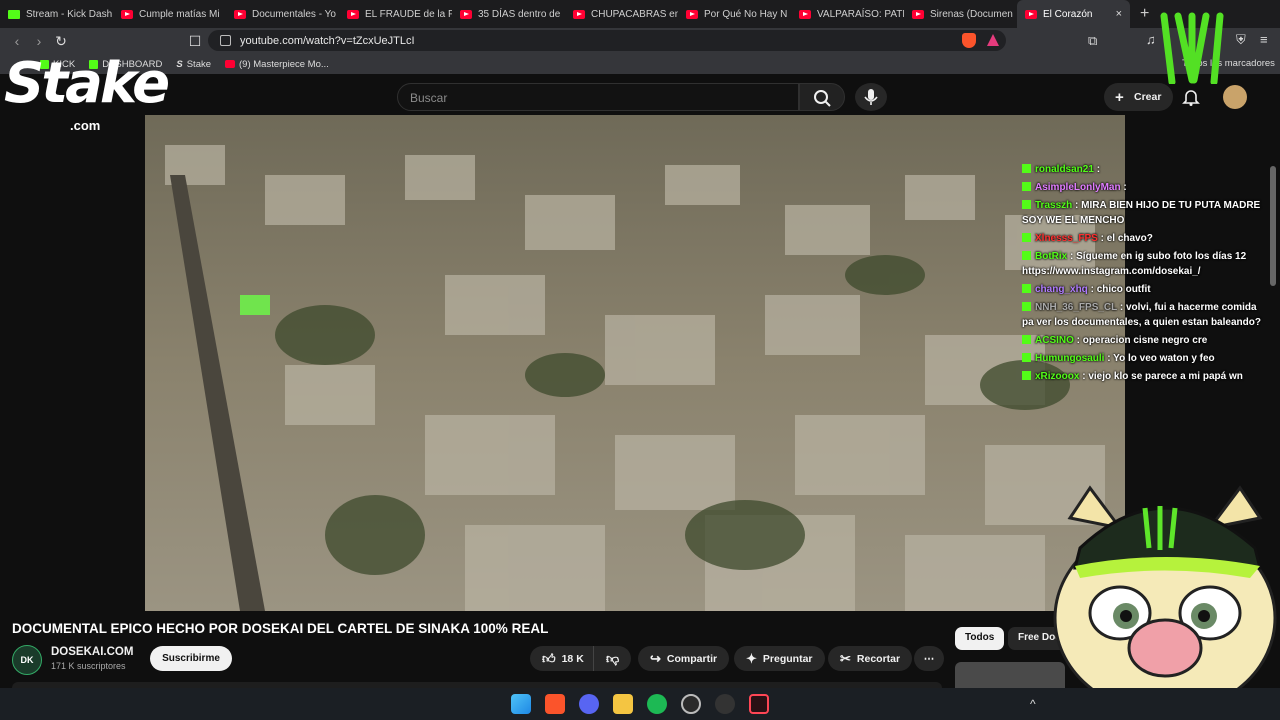 The width and height of the screenshot is (1280, 720). What do you see at coordinates (1241, 40) in the screenshot?
I see `shield-icon: ⛨` at bounding box center [1241, 40].